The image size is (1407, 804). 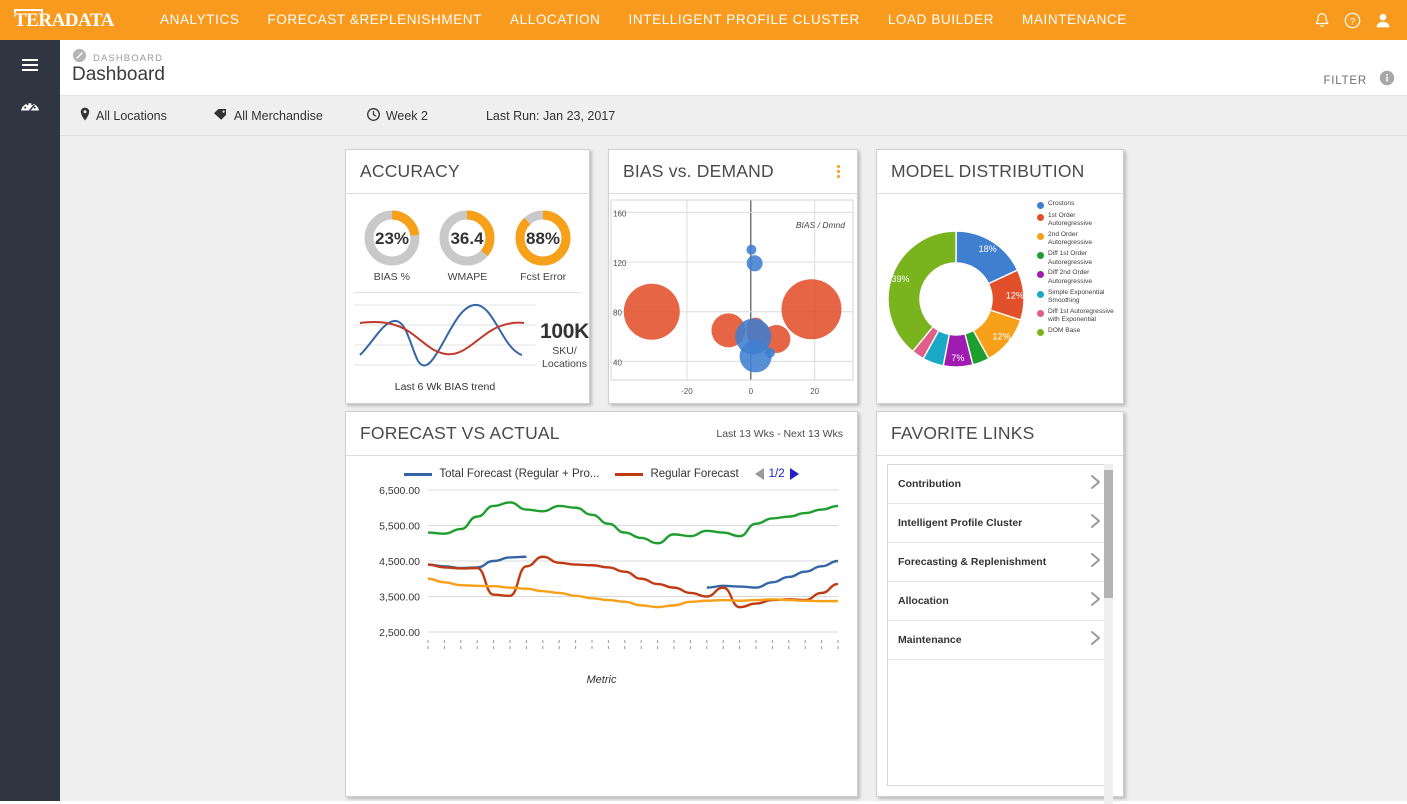 What do you see at coordinates (687, 391) in the screenshot?
I see `svg-text: -20` at bounding box center [687, 391].